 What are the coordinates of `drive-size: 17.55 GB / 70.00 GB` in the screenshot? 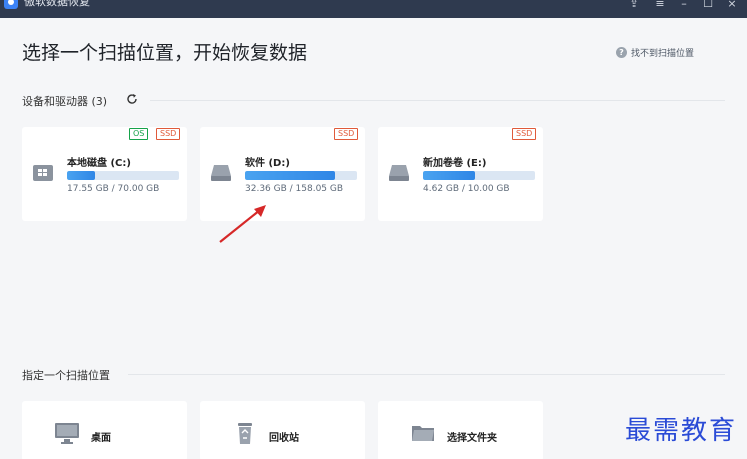 It's located at (113, 189).